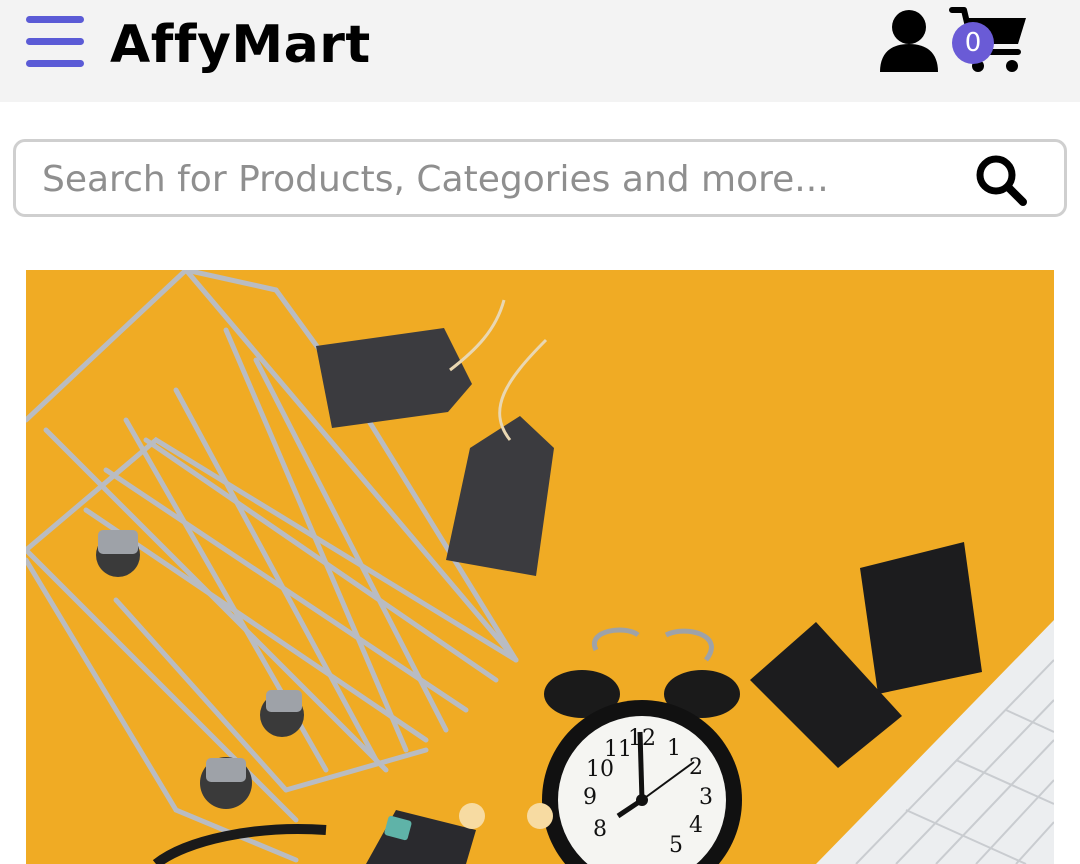 Image resolution: width=1080 pixels, height=864 pixels. Describe the element at coordinates (674, 748) in the screenshot. I see `clock-number: 1` at that location.